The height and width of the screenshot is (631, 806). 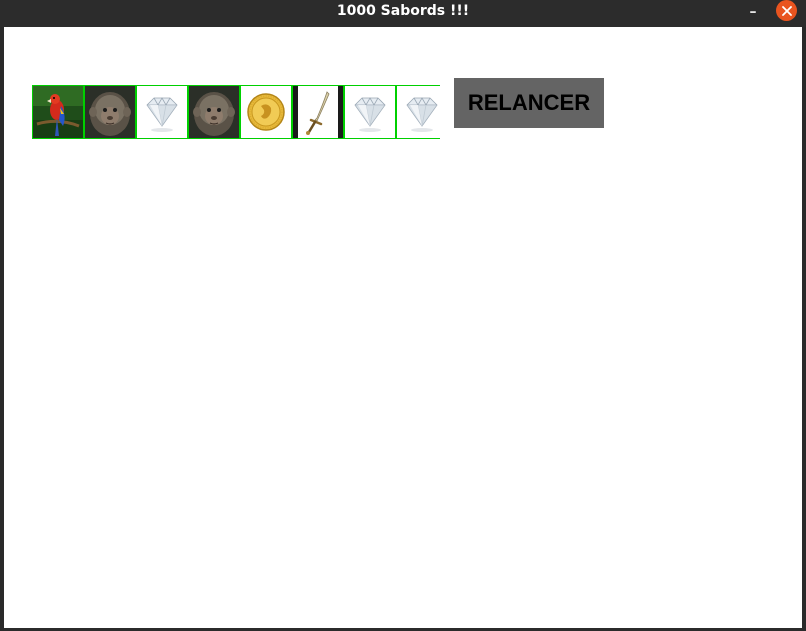 I want to click on gold-coin-icon, so click(x=266, y=112).